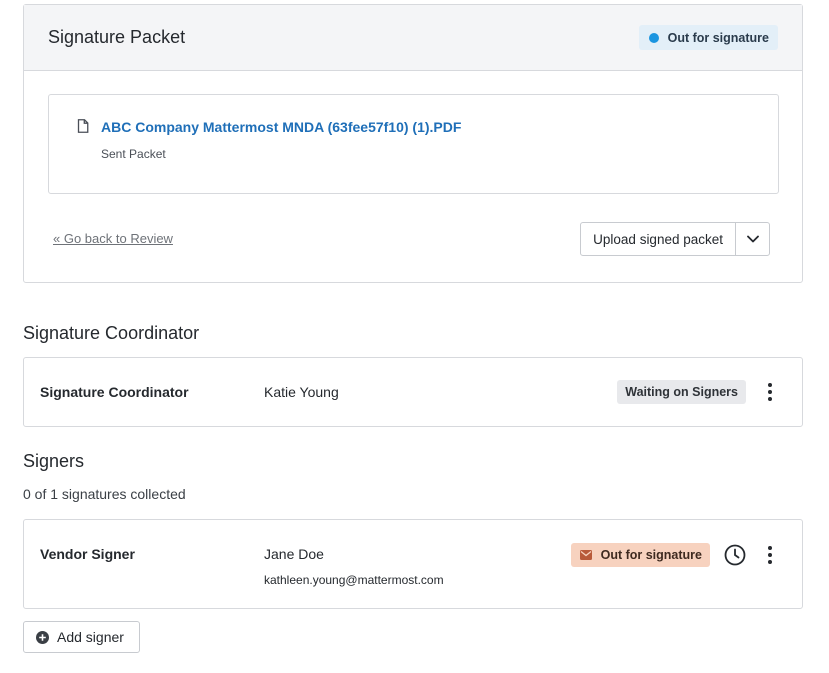  I want to click on coordinator-role: Signature Coordinator, so click(114, 392).